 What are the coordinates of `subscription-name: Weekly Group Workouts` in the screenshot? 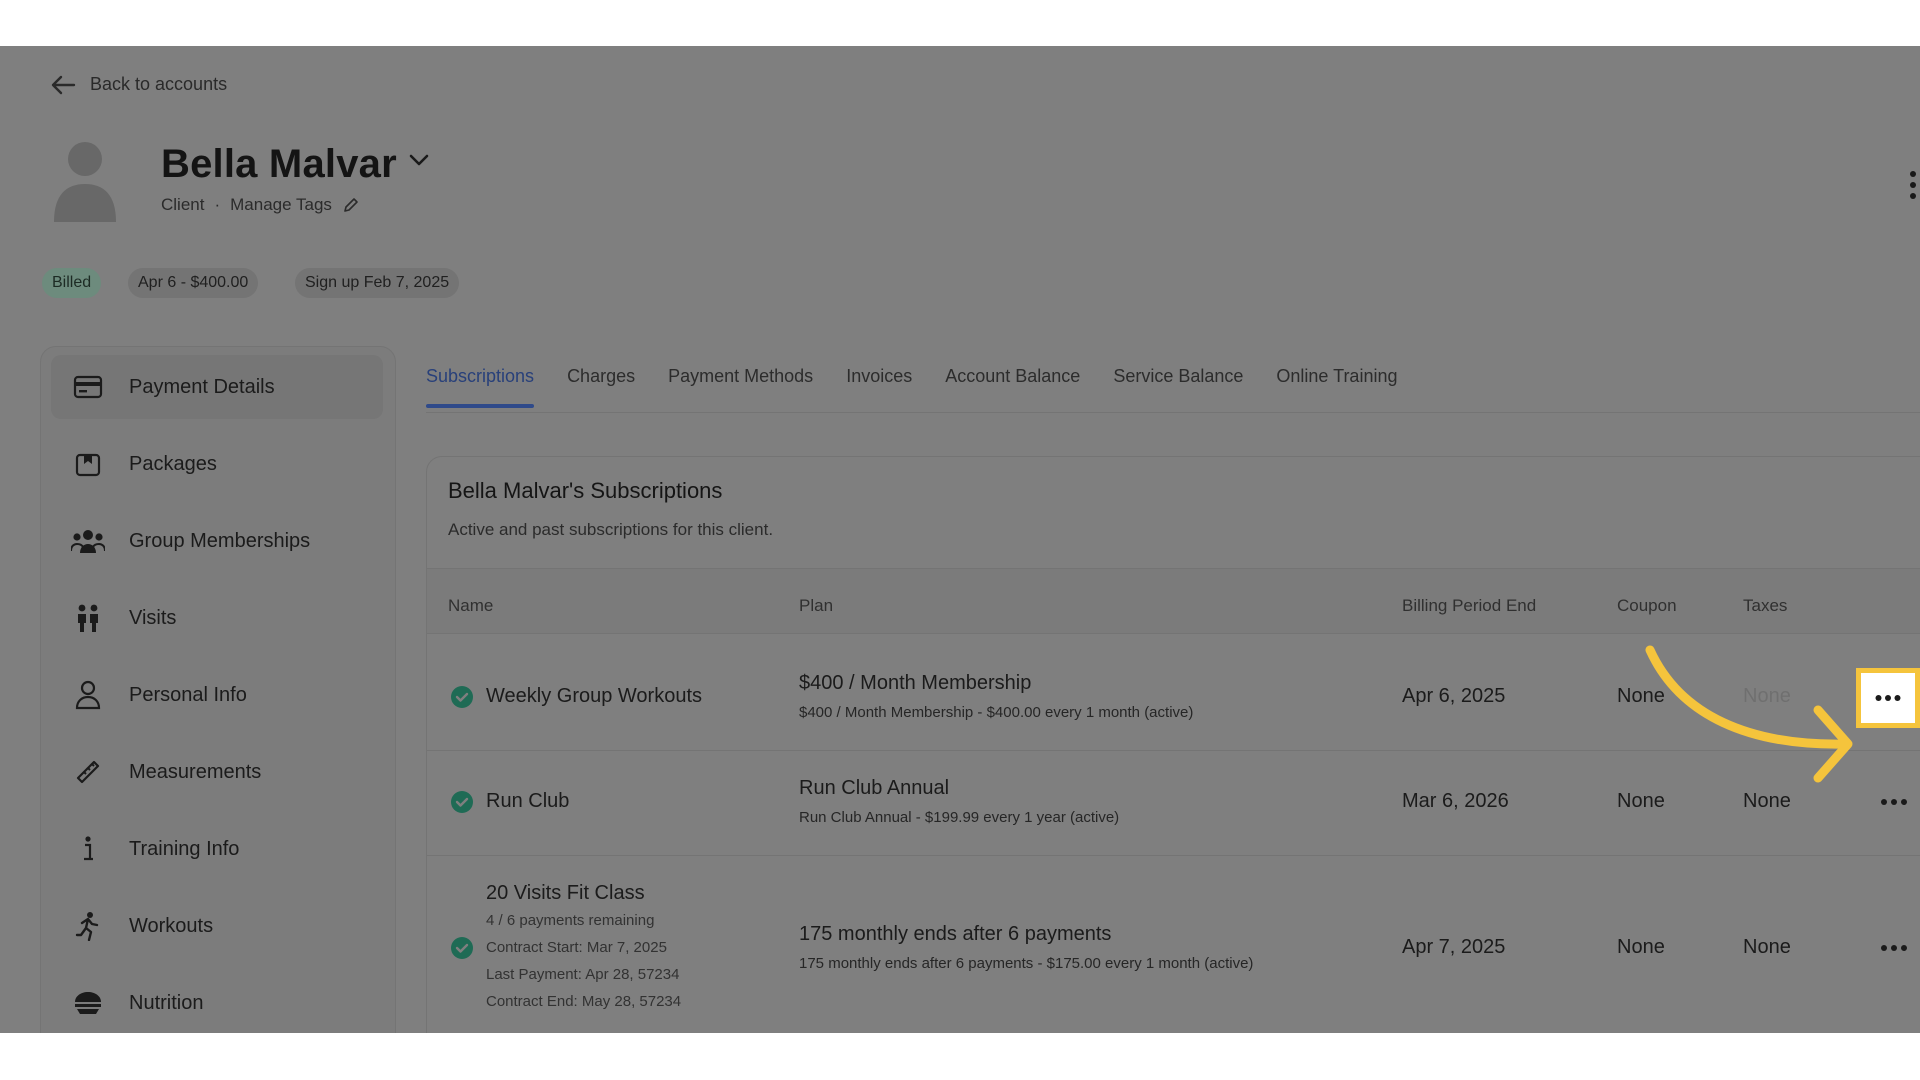 It's located at (594, 696).